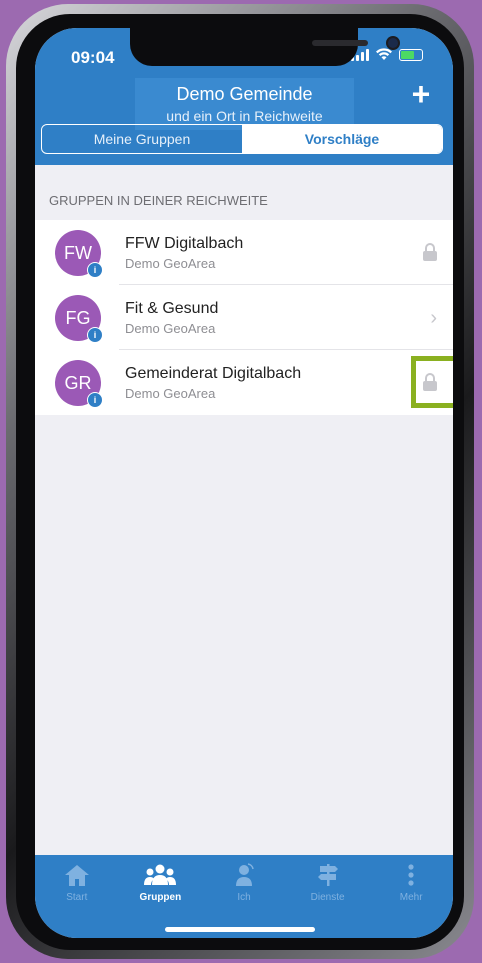 The height and width of the screenshot is (963, 482). What do you see at coordinates (158, 200) in the screenshot?
I see `section-header: GRUPPEN IN DEINER REICHWEITE` at bounding box center [158, 200].